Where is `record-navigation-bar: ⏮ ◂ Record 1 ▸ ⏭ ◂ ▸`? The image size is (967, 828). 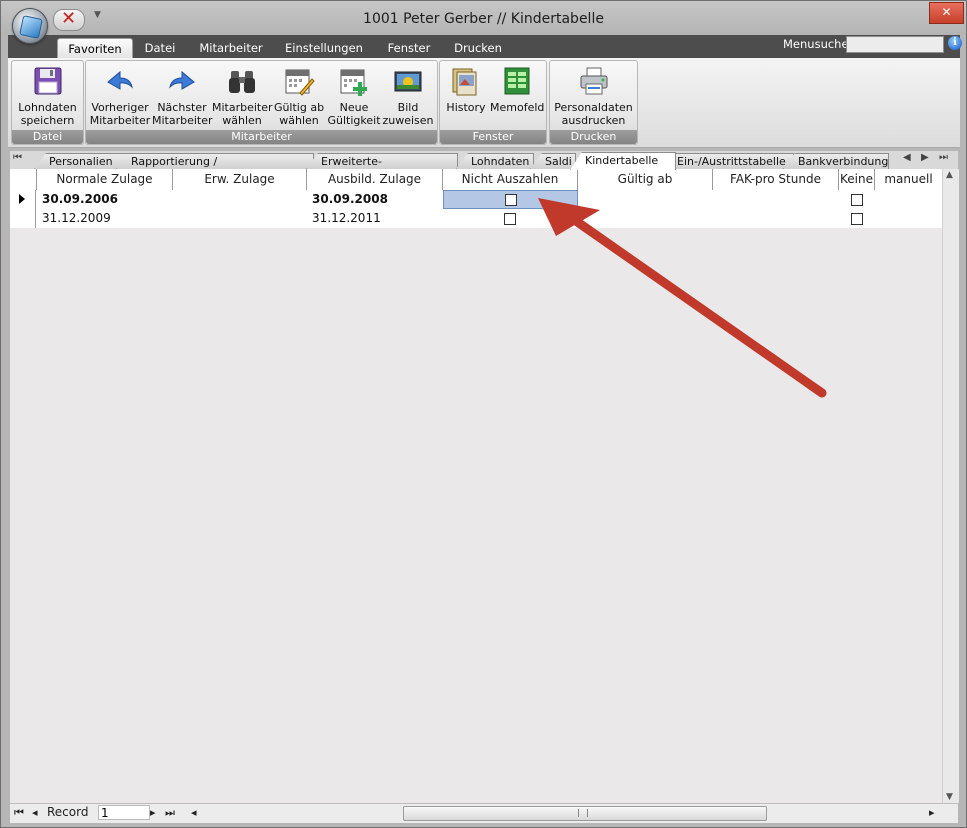
record-navigation-bar: ⏮ ◂ Record 1 ▸ ⏭ ◂ ▸ is located at coordinates (484, 813).